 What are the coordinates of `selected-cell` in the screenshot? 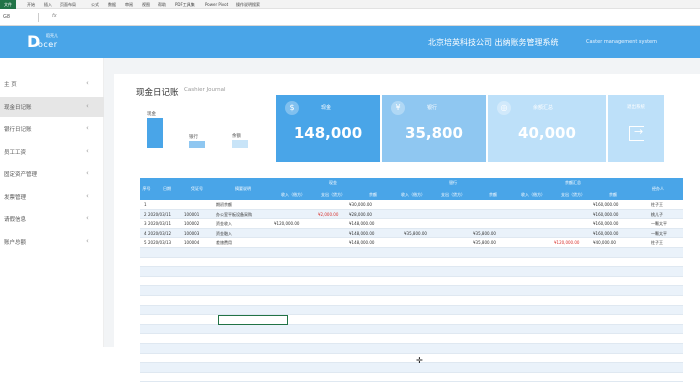 It's located at (253, 320).